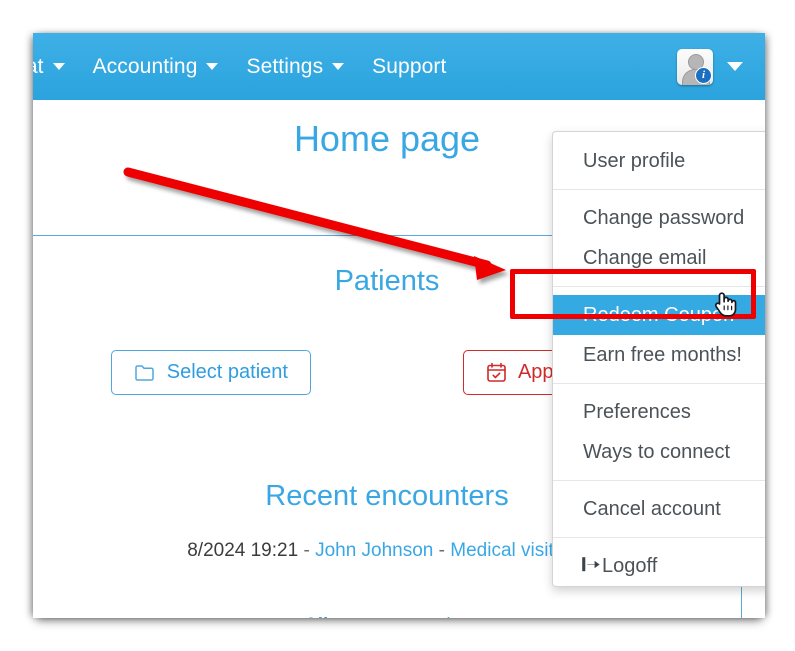 The image size is (795, 651). I want to click on encounter-datetime: 8/2024 19:21, so click(243, 550).